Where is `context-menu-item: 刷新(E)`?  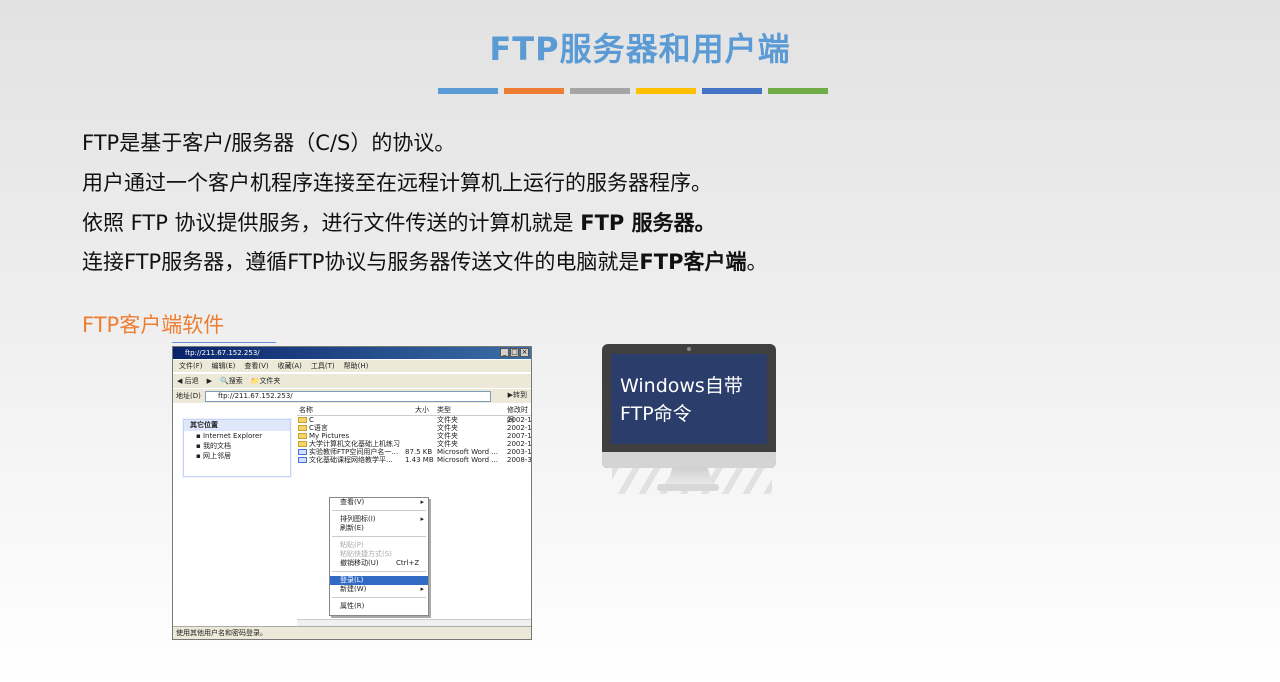 context-menu-item: 刷新(E) is located at coordinates (379, 528).